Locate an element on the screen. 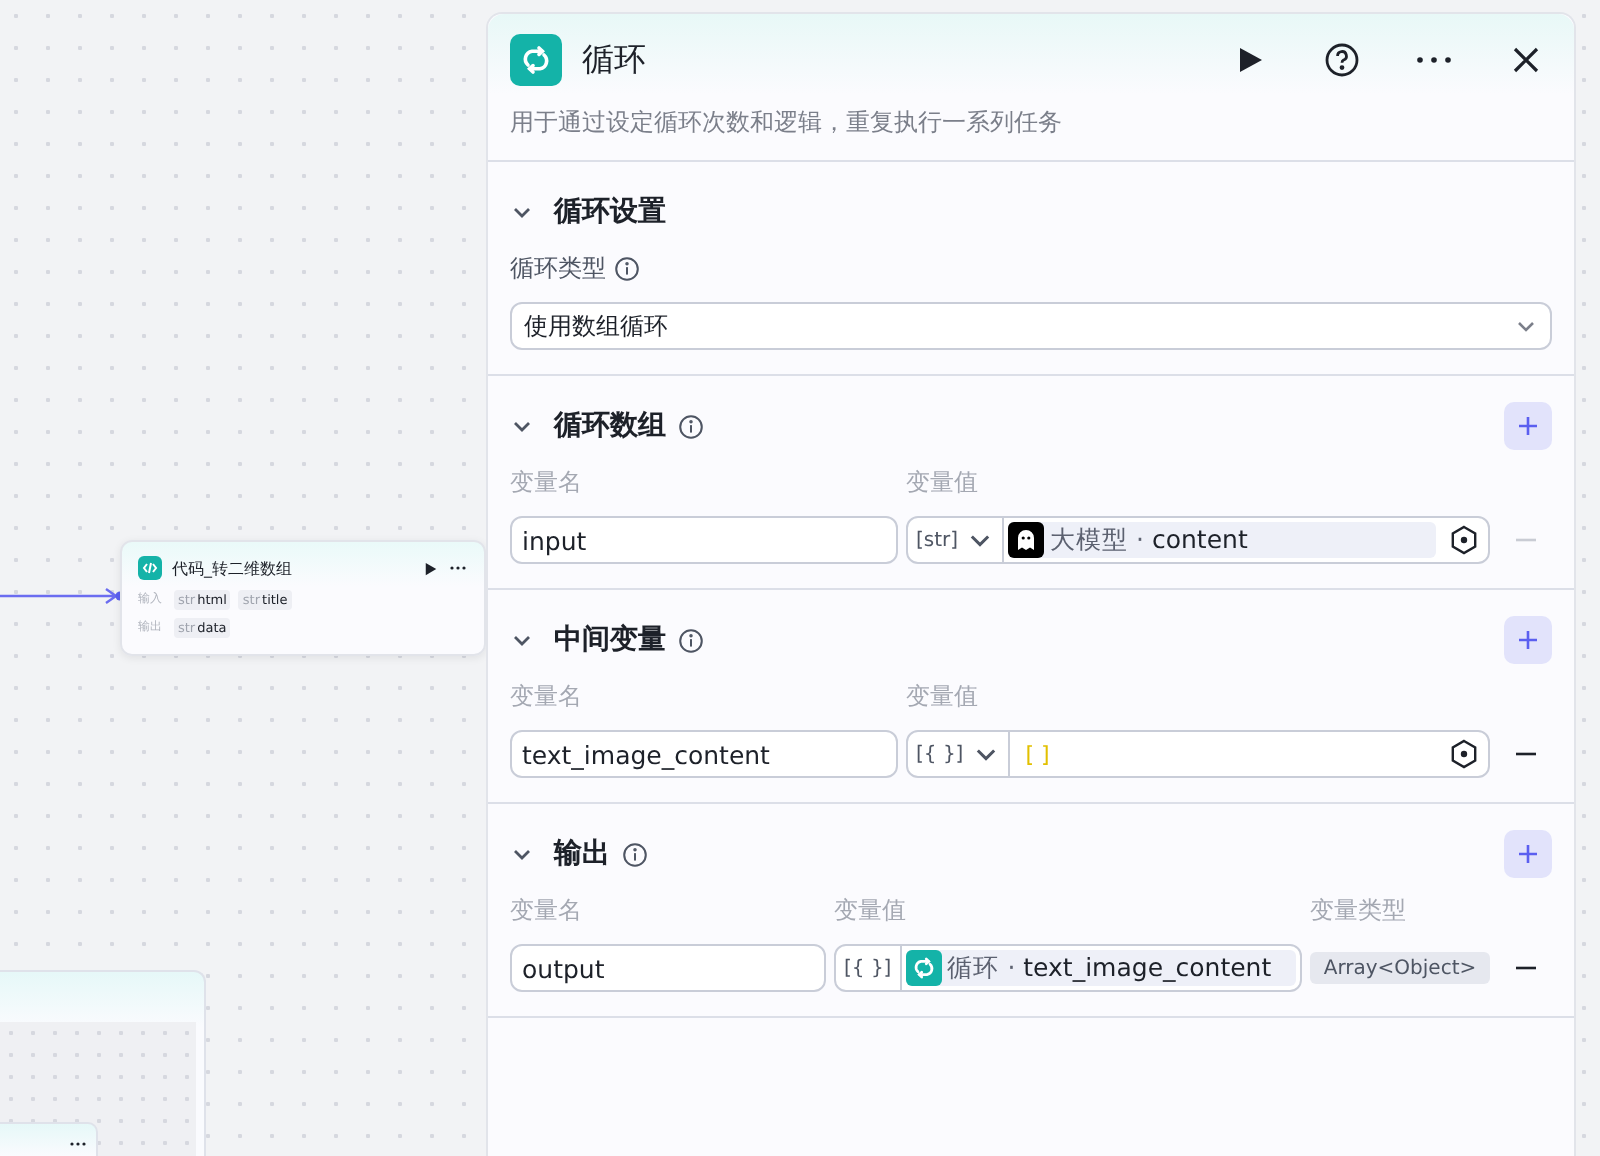 The height and width of the screenshot is (1156, 1600). help-icon is located at coordinates (1342, 60).